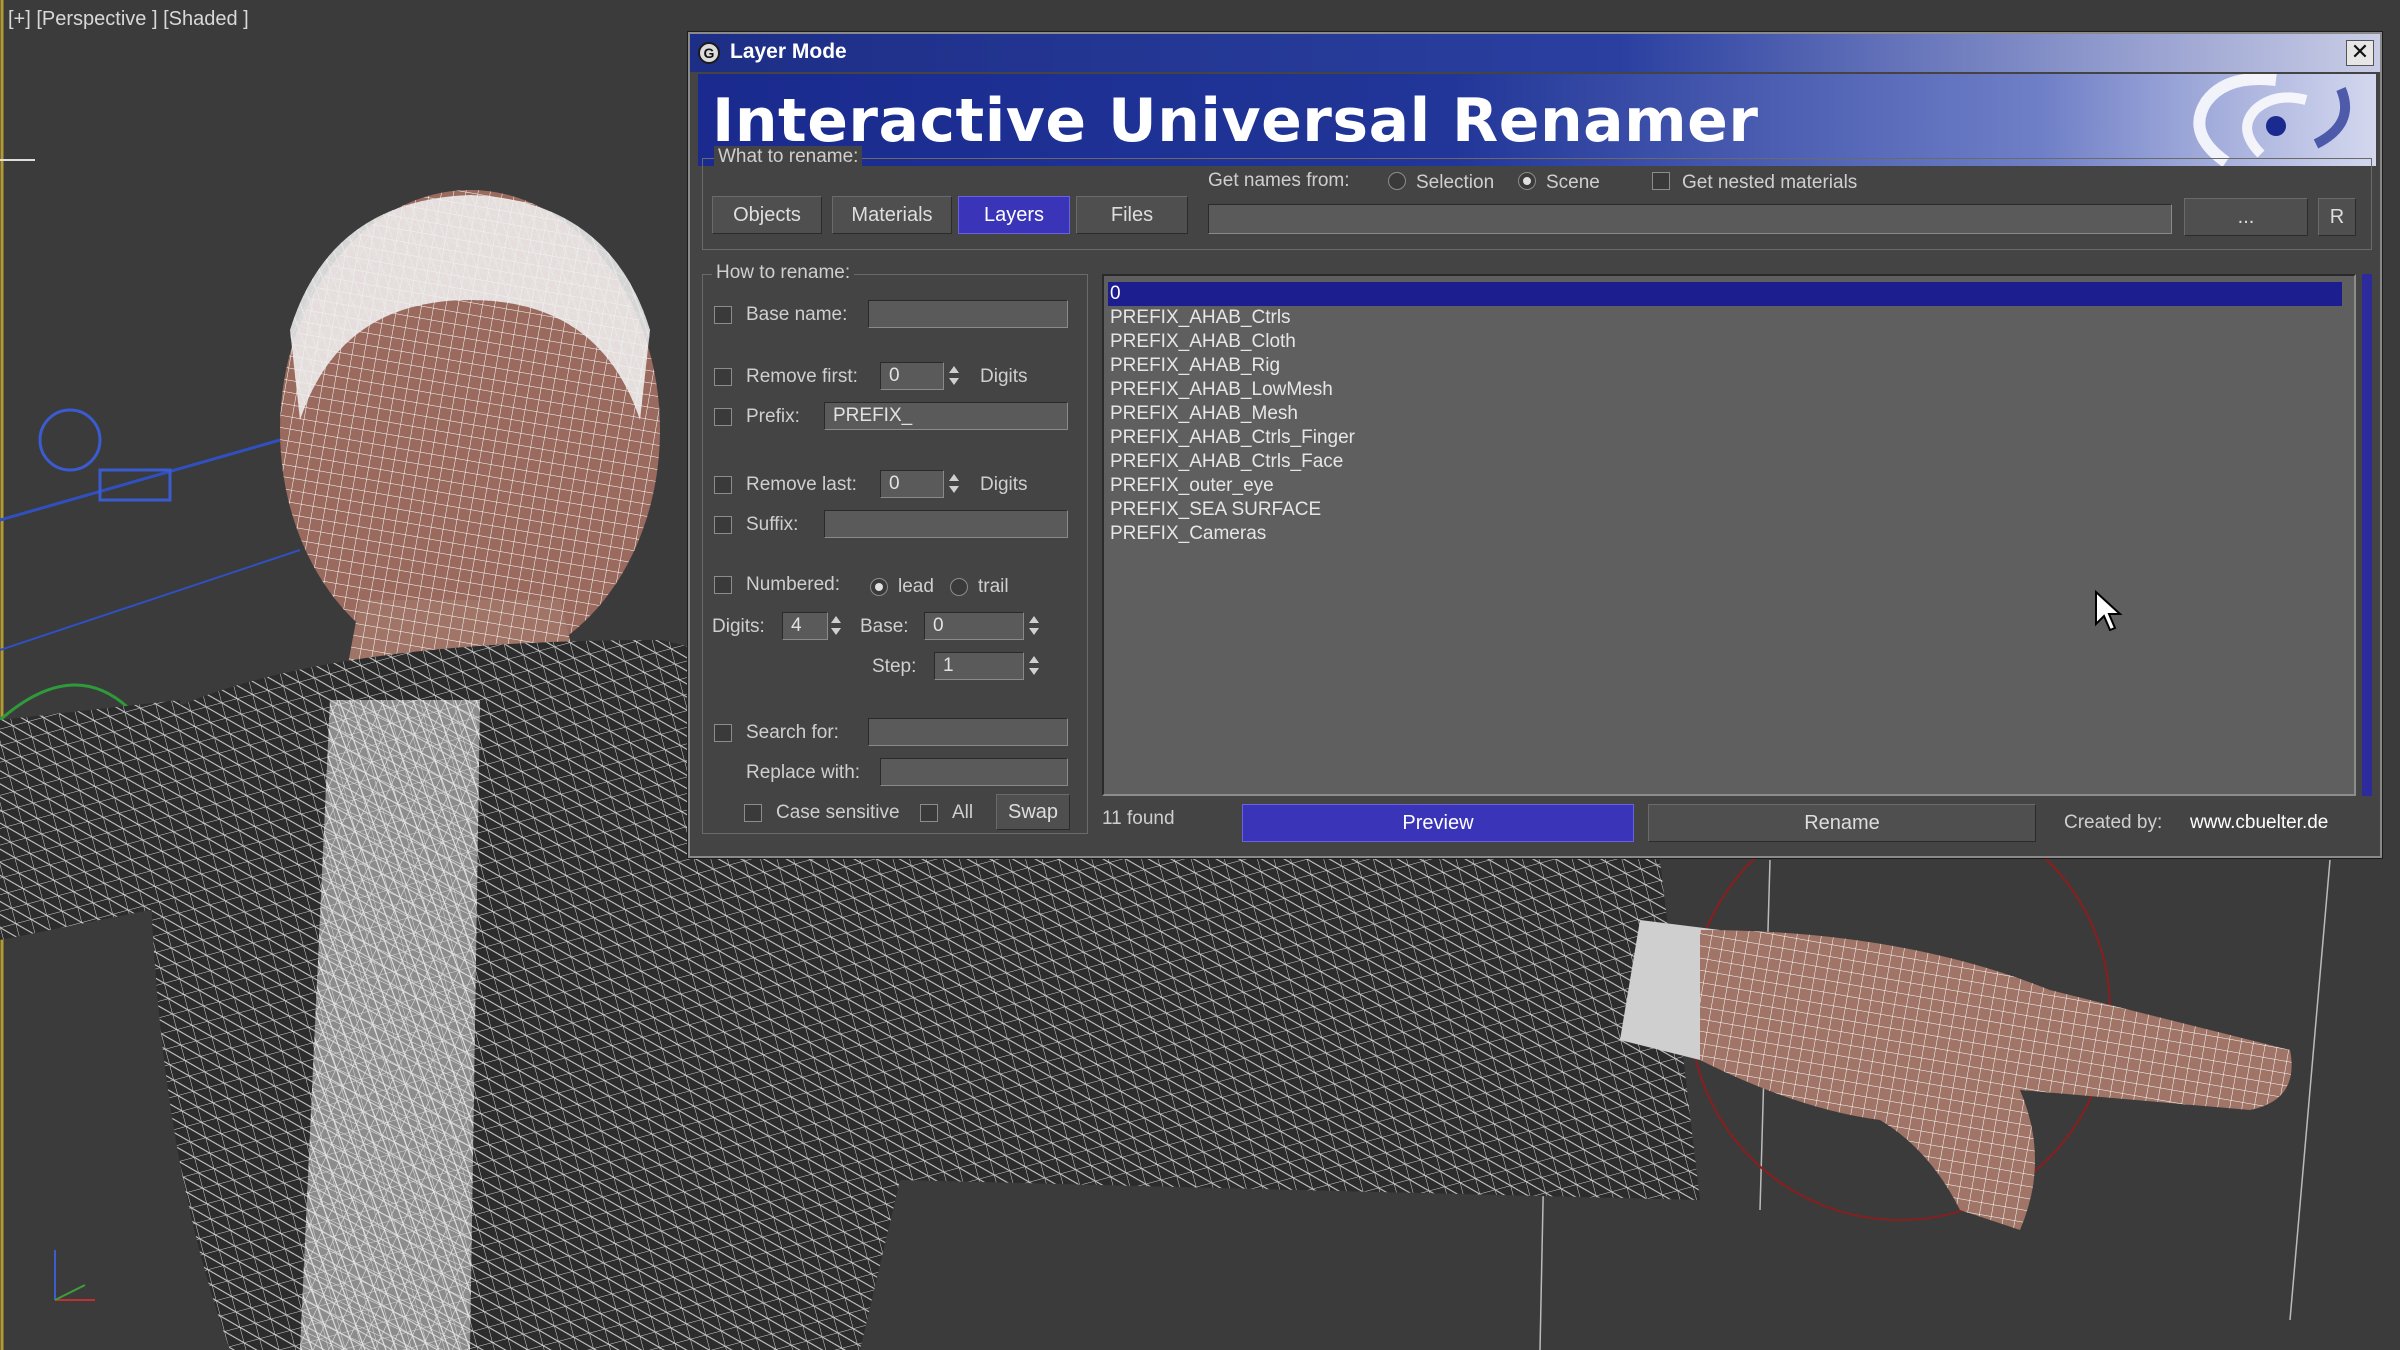 The image size is (2400, 1350). Describe the element at coordinates (2113, 822) in the screenshot. I see `created-by-label: Created by:` at that location.